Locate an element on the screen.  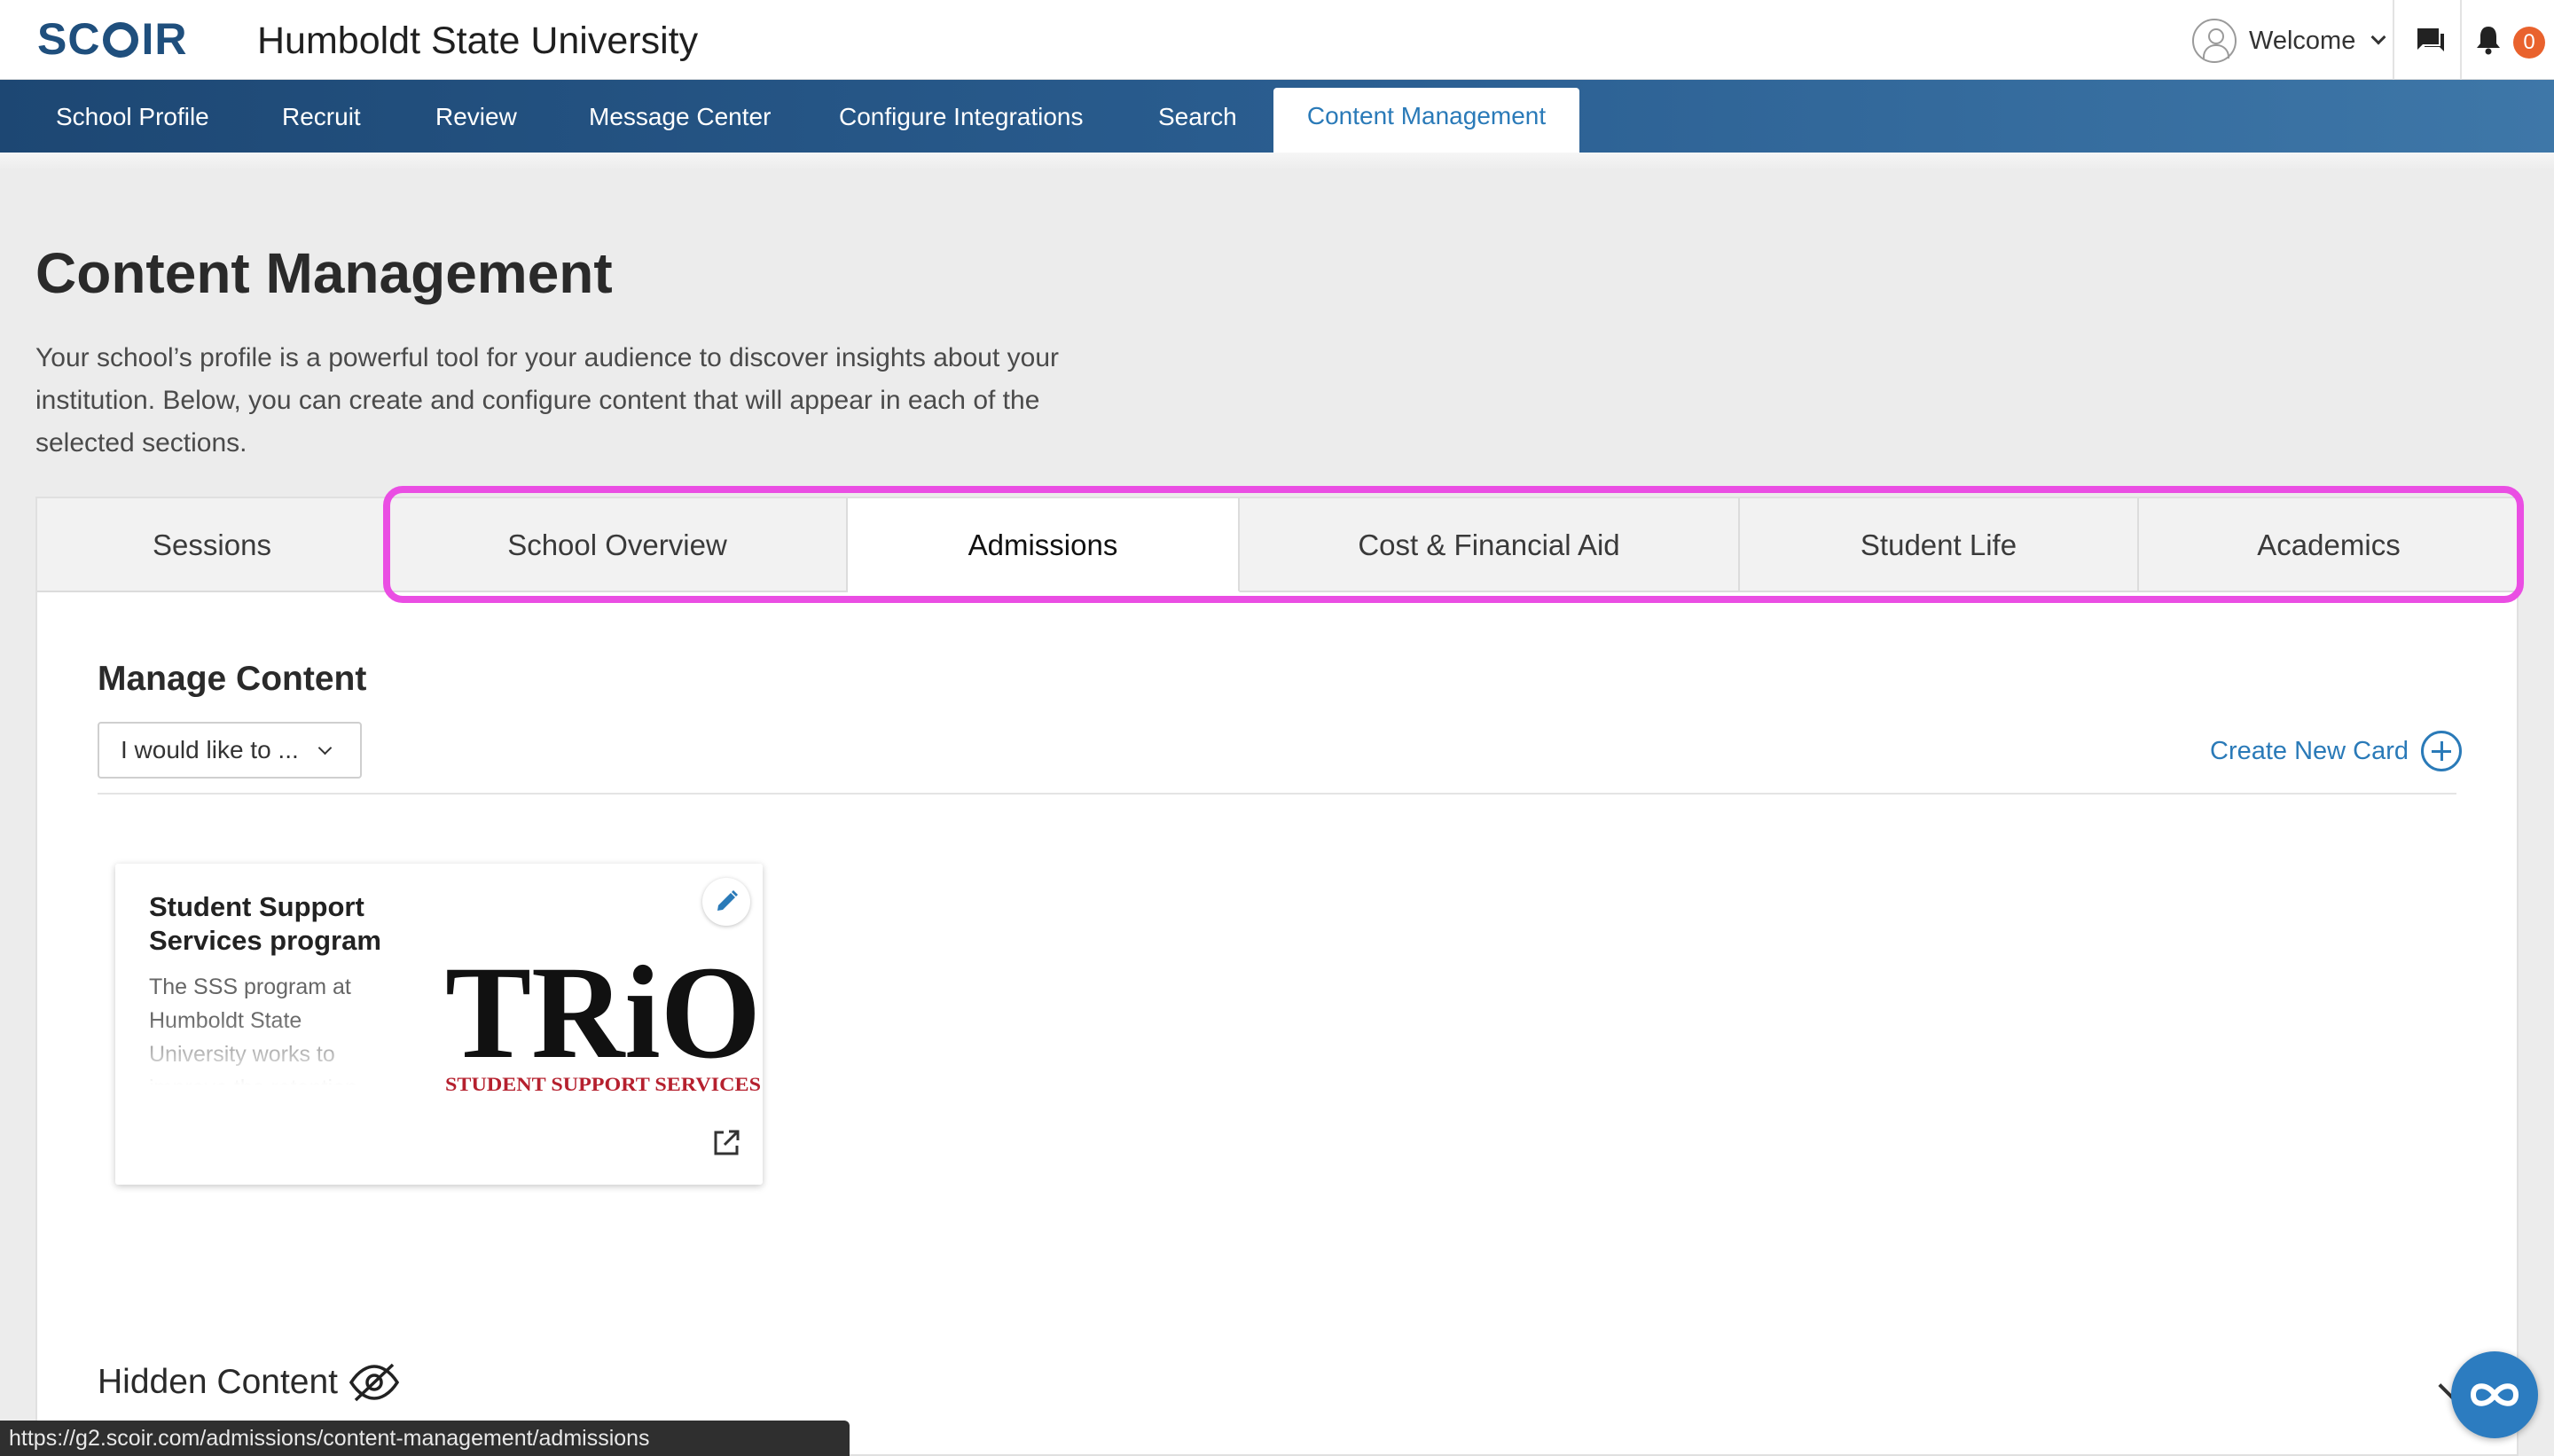
tab-cost-financial-aid: Cost & Financial Aid is located at coordinates (1490, 545).